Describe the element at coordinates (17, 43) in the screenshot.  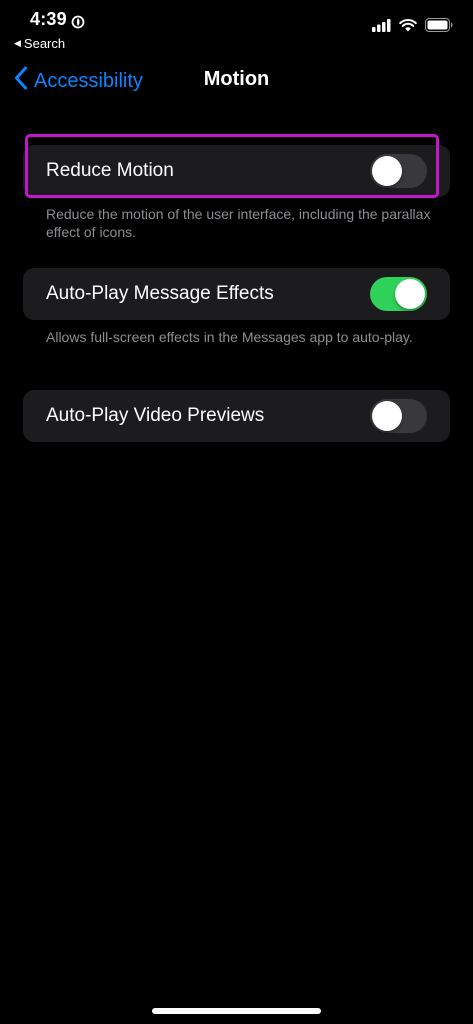
I see `back-triangle-icon: ◀` at that location.